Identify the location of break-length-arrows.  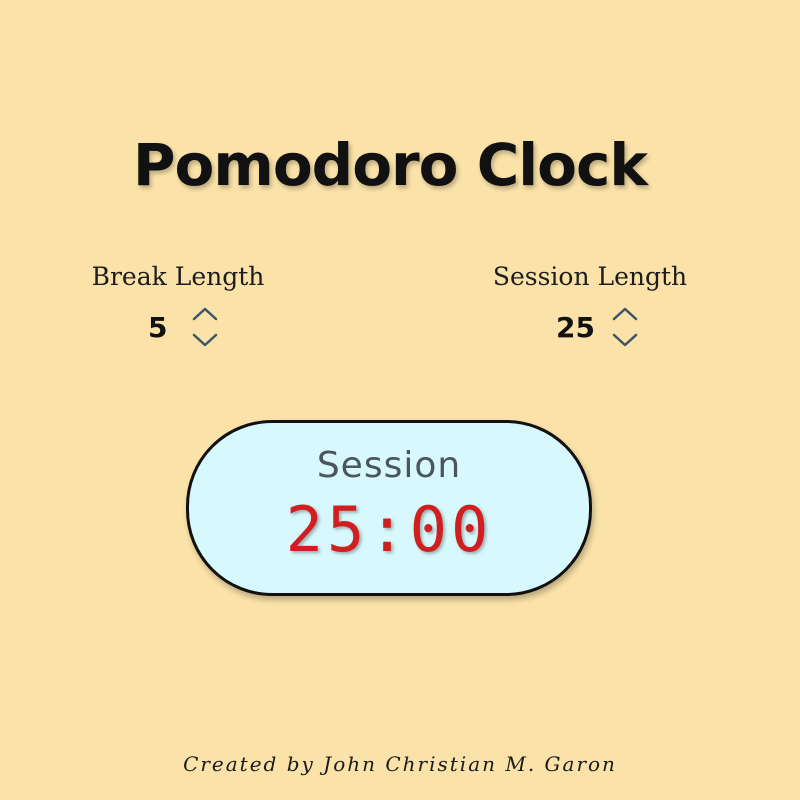
(205, 329).